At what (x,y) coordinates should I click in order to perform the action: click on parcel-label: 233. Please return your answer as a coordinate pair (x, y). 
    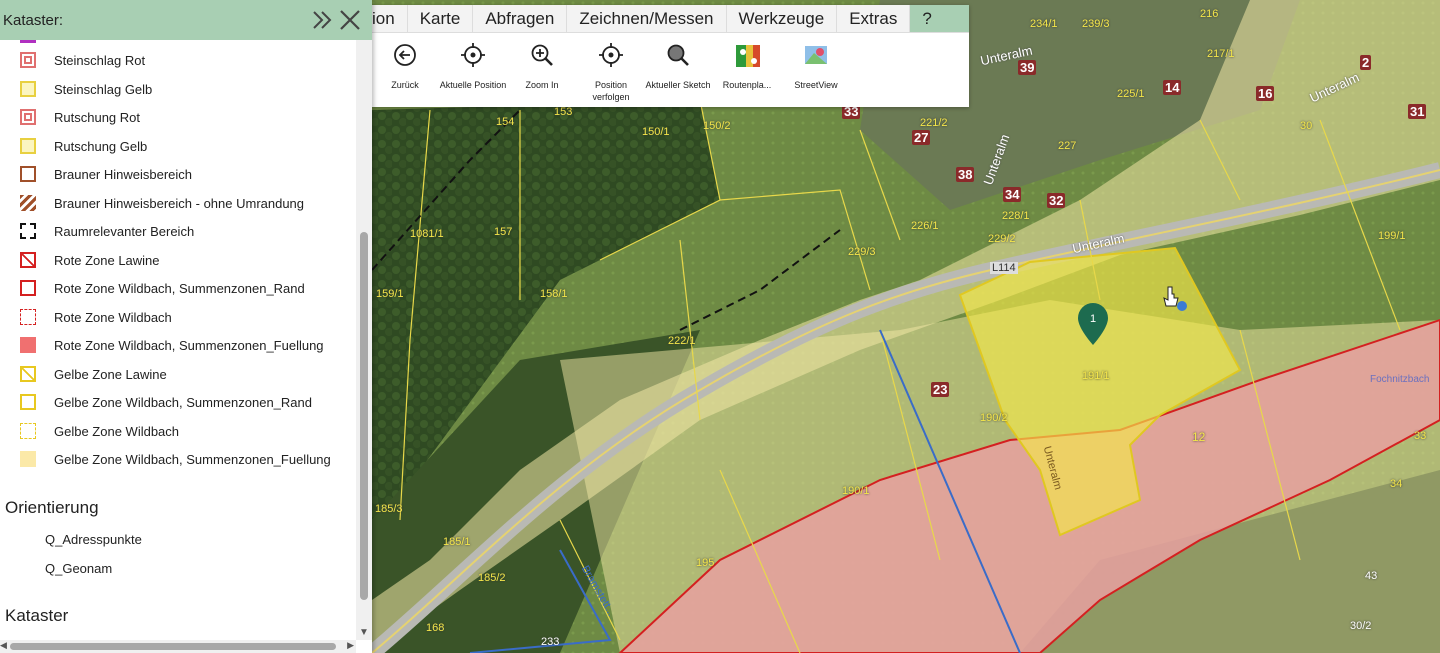
    Looking at the image, I should click on (550, 642).